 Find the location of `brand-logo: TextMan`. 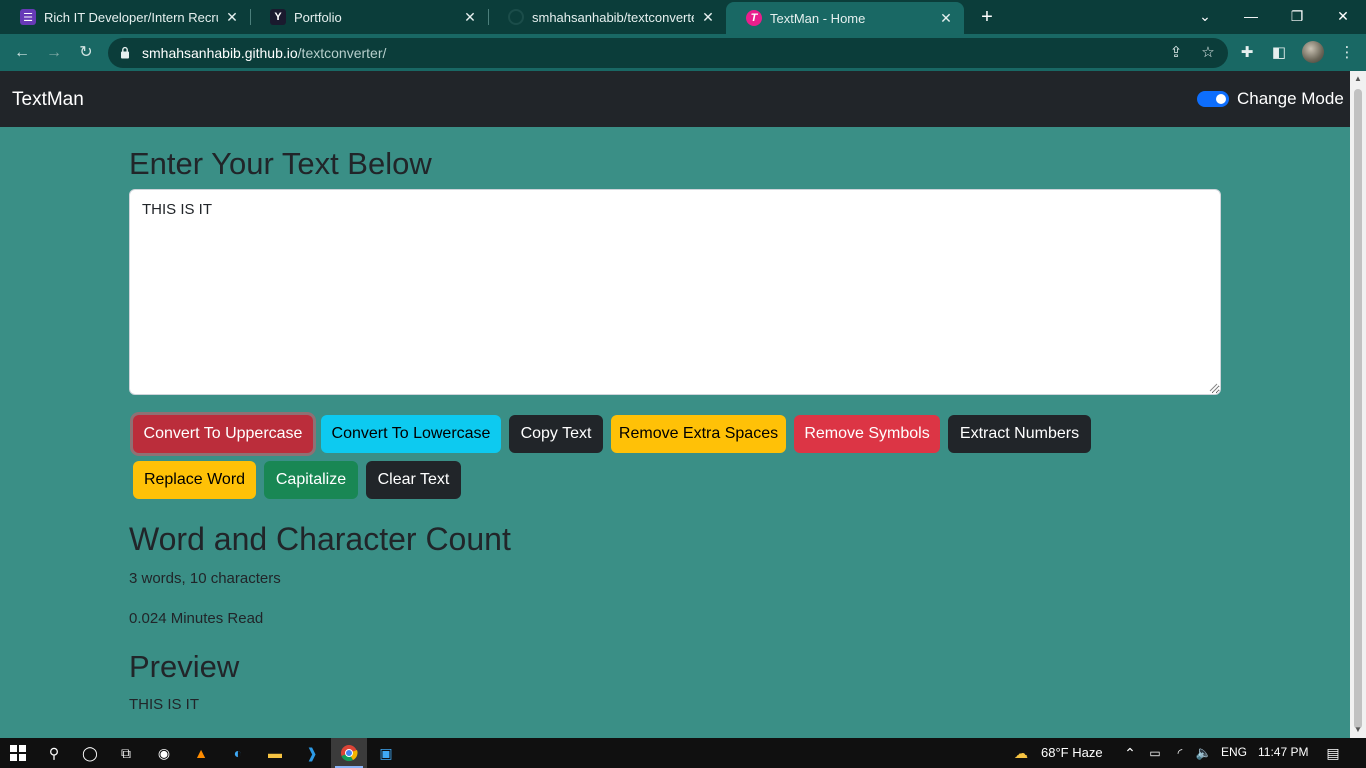

brand-logo: TextMan is located at coordinates (48, 100).